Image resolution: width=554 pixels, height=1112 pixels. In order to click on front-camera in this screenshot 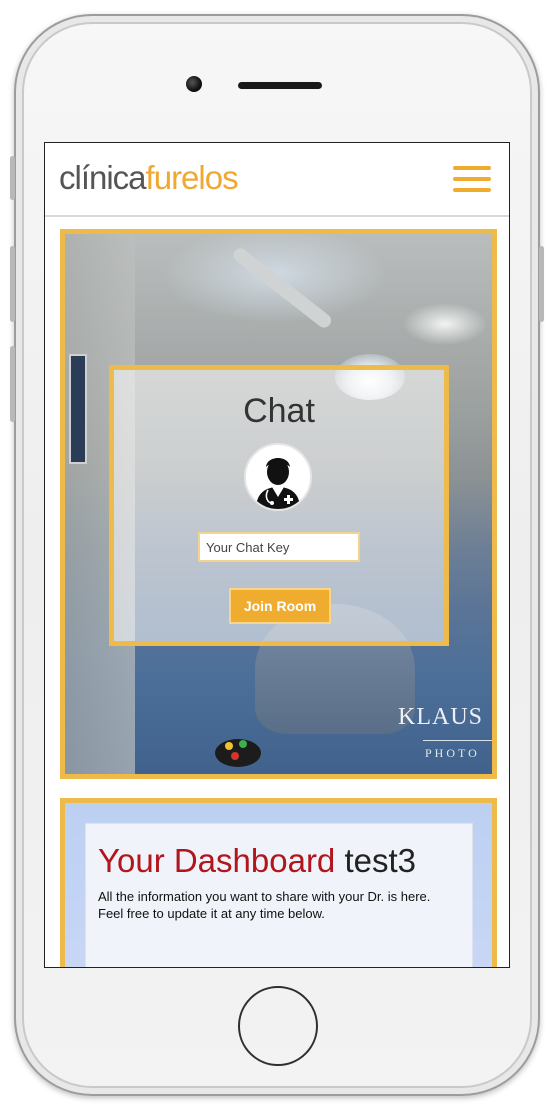, I will do `click(194, 84)`.